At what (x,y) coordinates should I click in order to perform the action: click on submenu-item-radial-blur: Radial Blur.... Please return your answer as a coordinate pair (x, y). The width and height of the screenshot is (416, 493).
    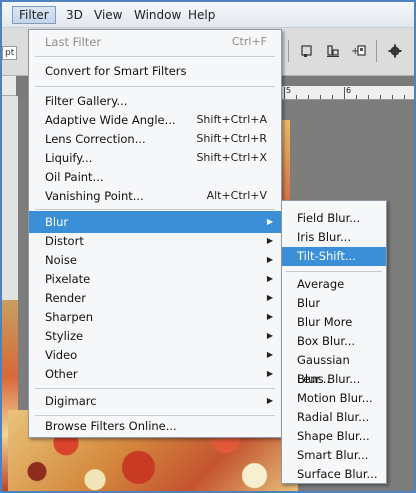
    Looking at the image, I should click on (334, 417).